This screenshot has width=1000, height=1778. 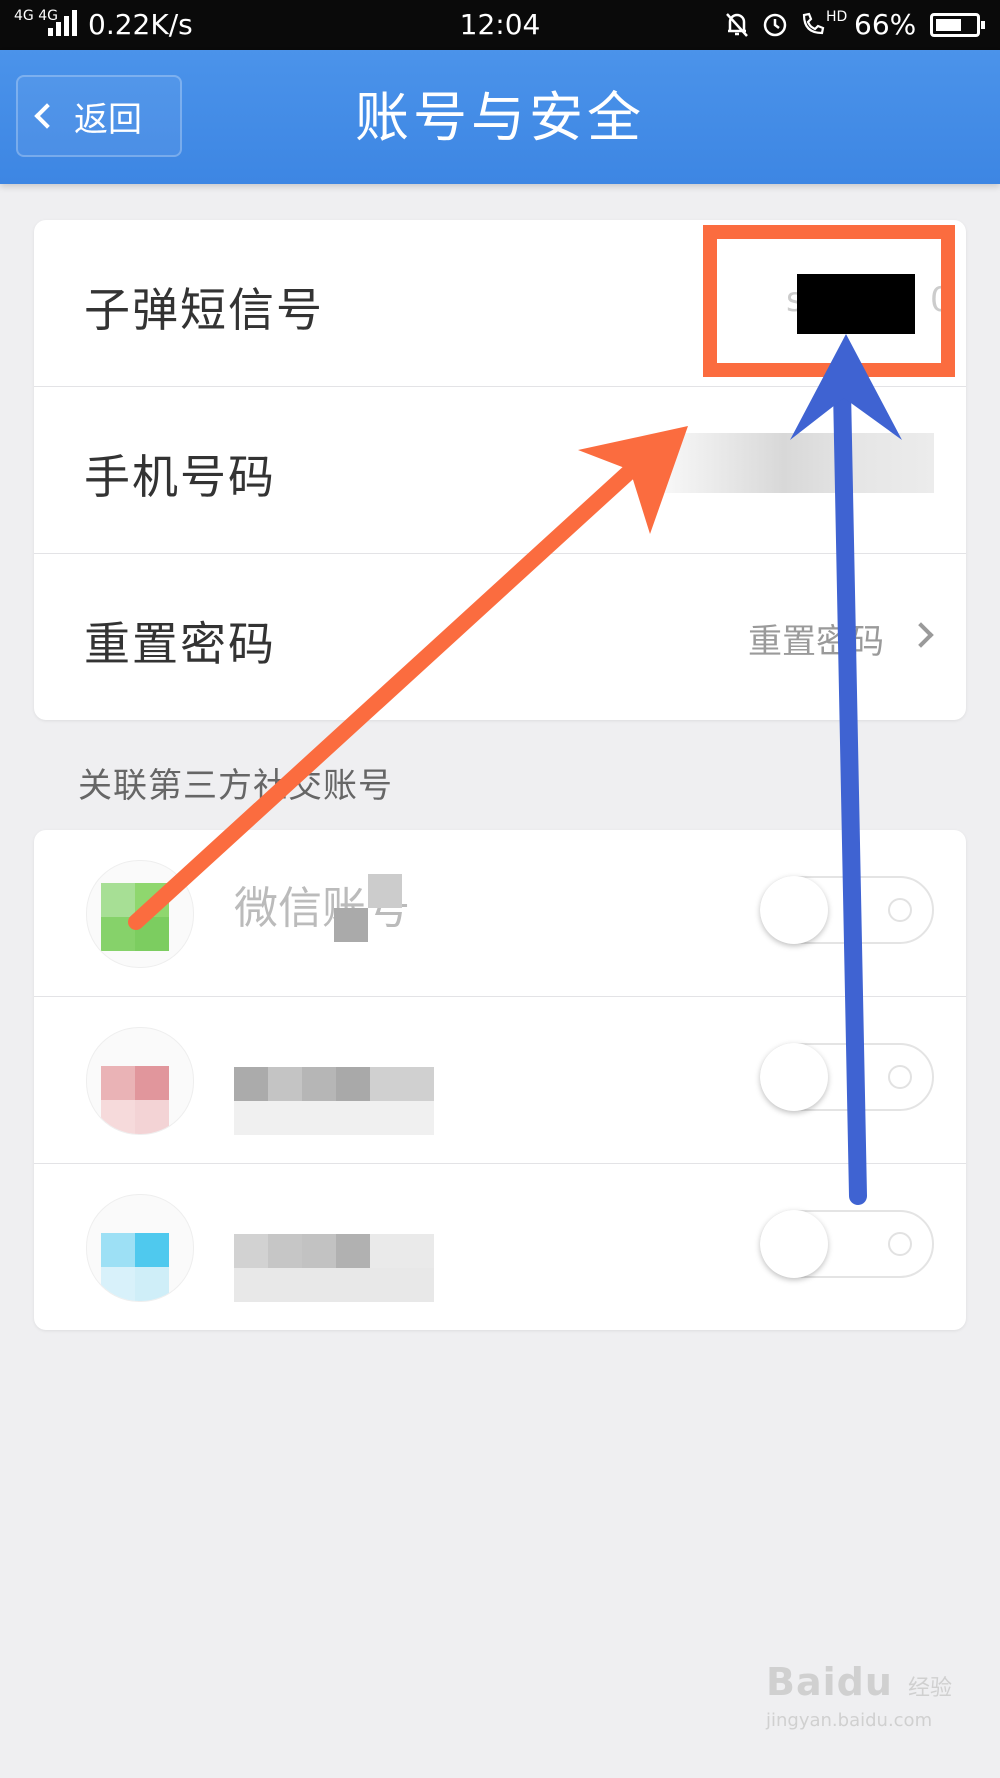 What do you see at coordinates (837, 17) in the screenshot?
I see `hd-label: HD` at bounding box center [837, 17].